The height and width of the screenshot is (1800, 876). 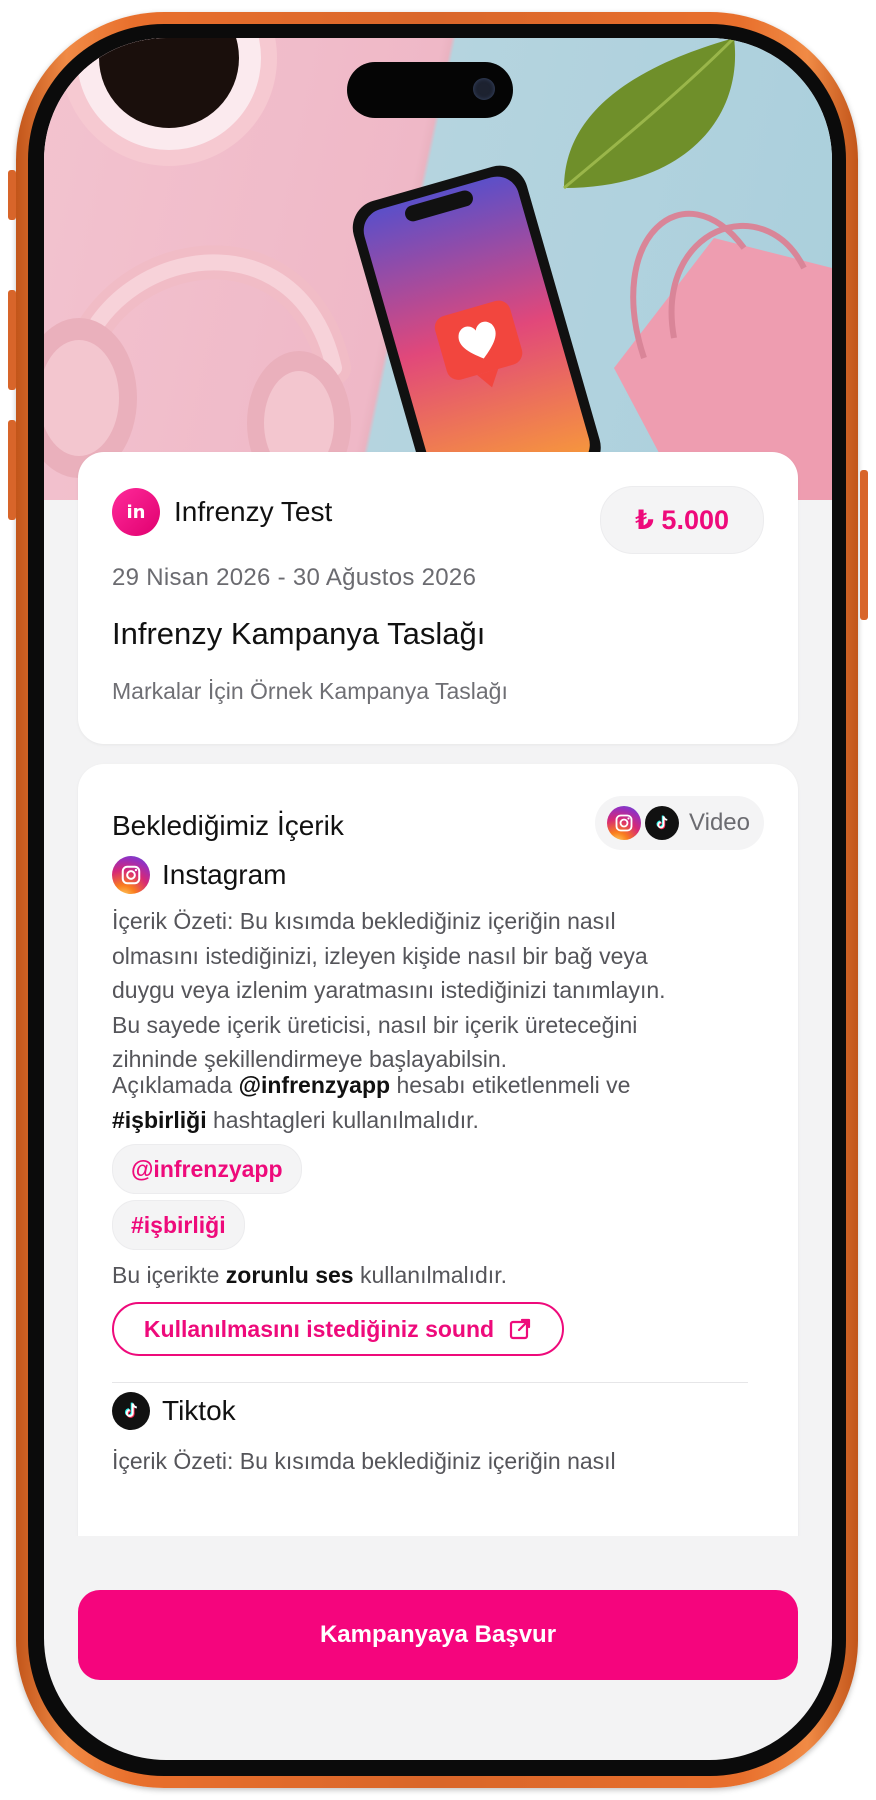 What do you see at coordinates (438, 1635) in the screenshot?
I see `apply-campaign-button: Kampanyaya Başvur` at bounding box center [438, 1635].